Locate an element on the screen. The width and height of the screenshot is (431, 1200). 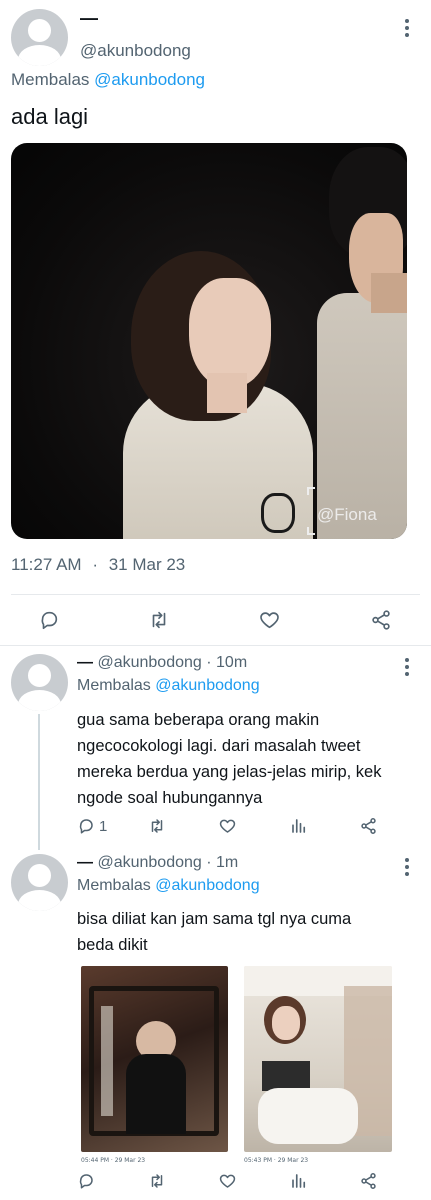
reply-header: — @akunbodong · 10m is located at coordinates (162, 663).